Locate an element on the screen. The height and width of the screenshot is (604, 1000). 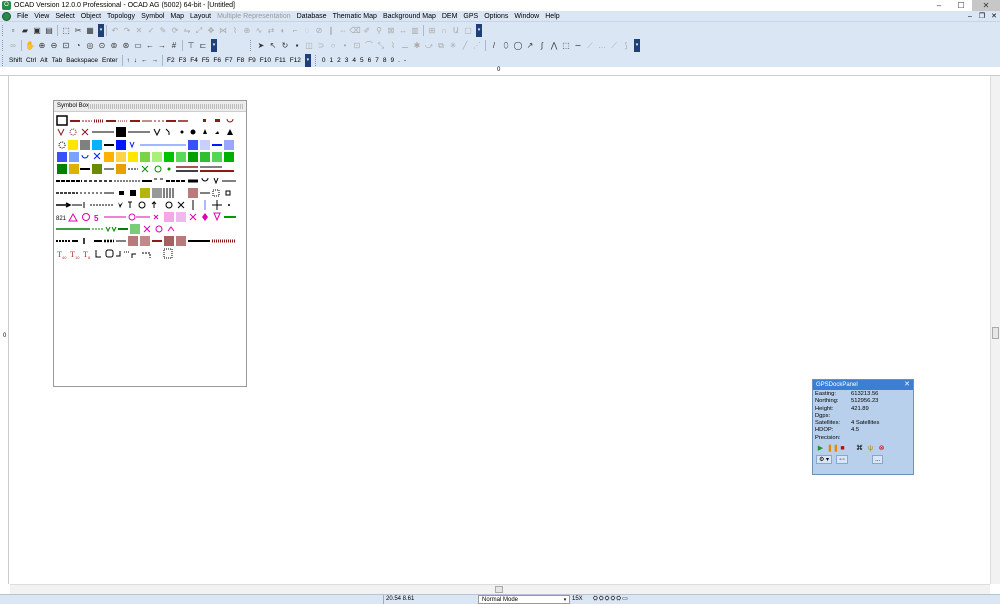
menu-object: Object is located at coordinates (91, 16).